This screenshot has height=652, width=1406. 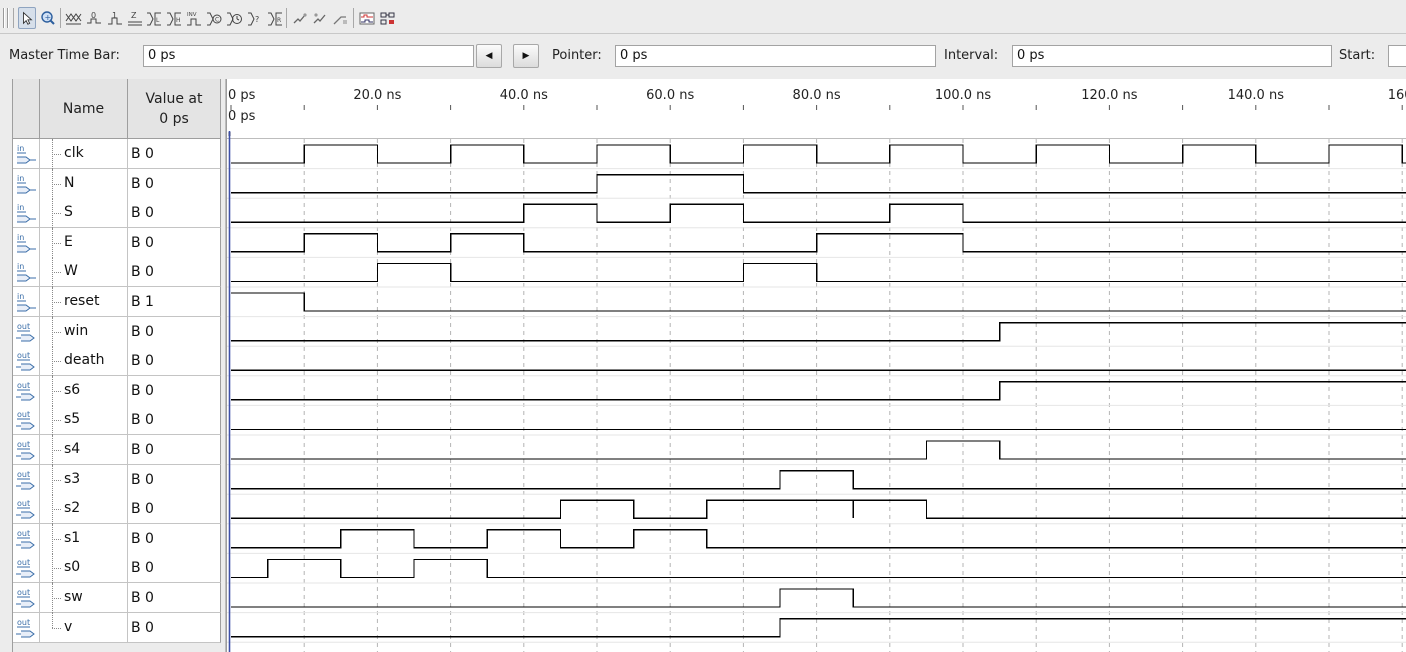 What do you see at coordinates (670, 95) in the screenshot?
I see `ruler-tick-label: 60.0 ns` at bounding box center [670, 95].